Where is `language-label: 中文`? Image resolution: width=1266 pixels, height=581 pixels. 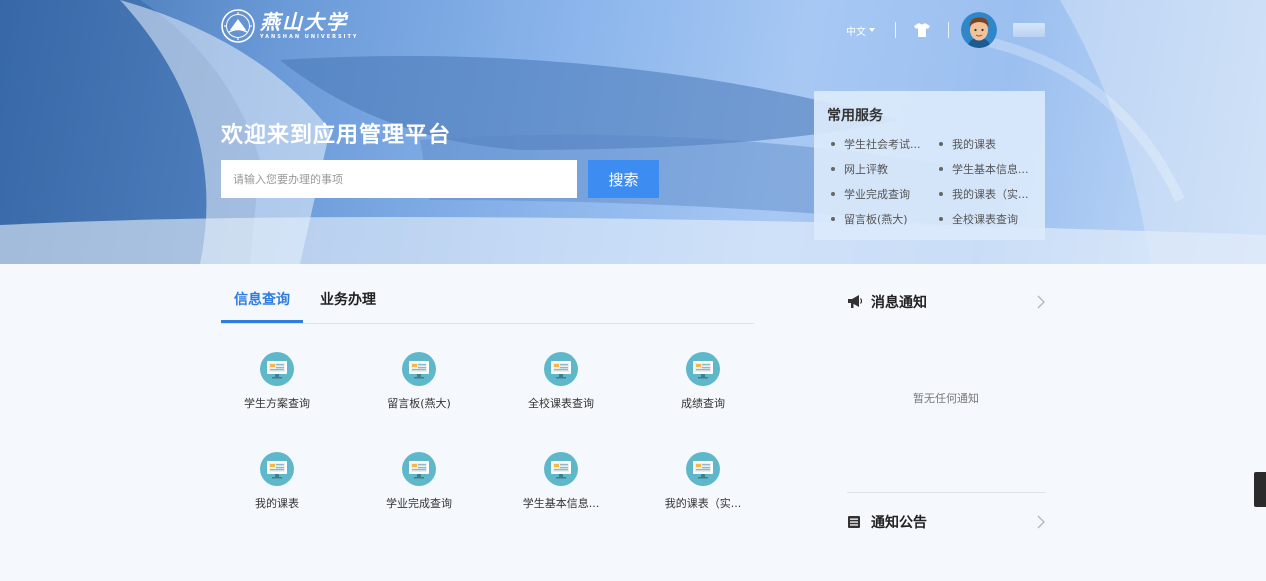
language-label: 中文 is located at coordinates (856, 32).